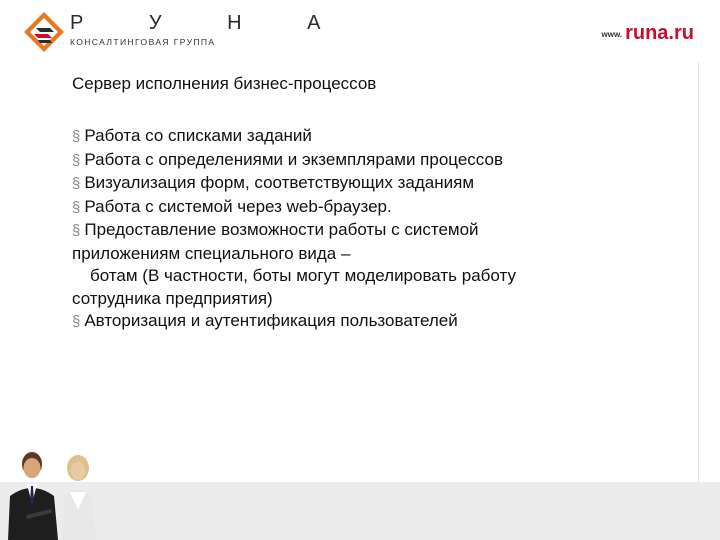 The width and height of the screenshot is (720, 540). I want to click on bullet-text: Работа с системой через web-браузер., so click(238, 206).